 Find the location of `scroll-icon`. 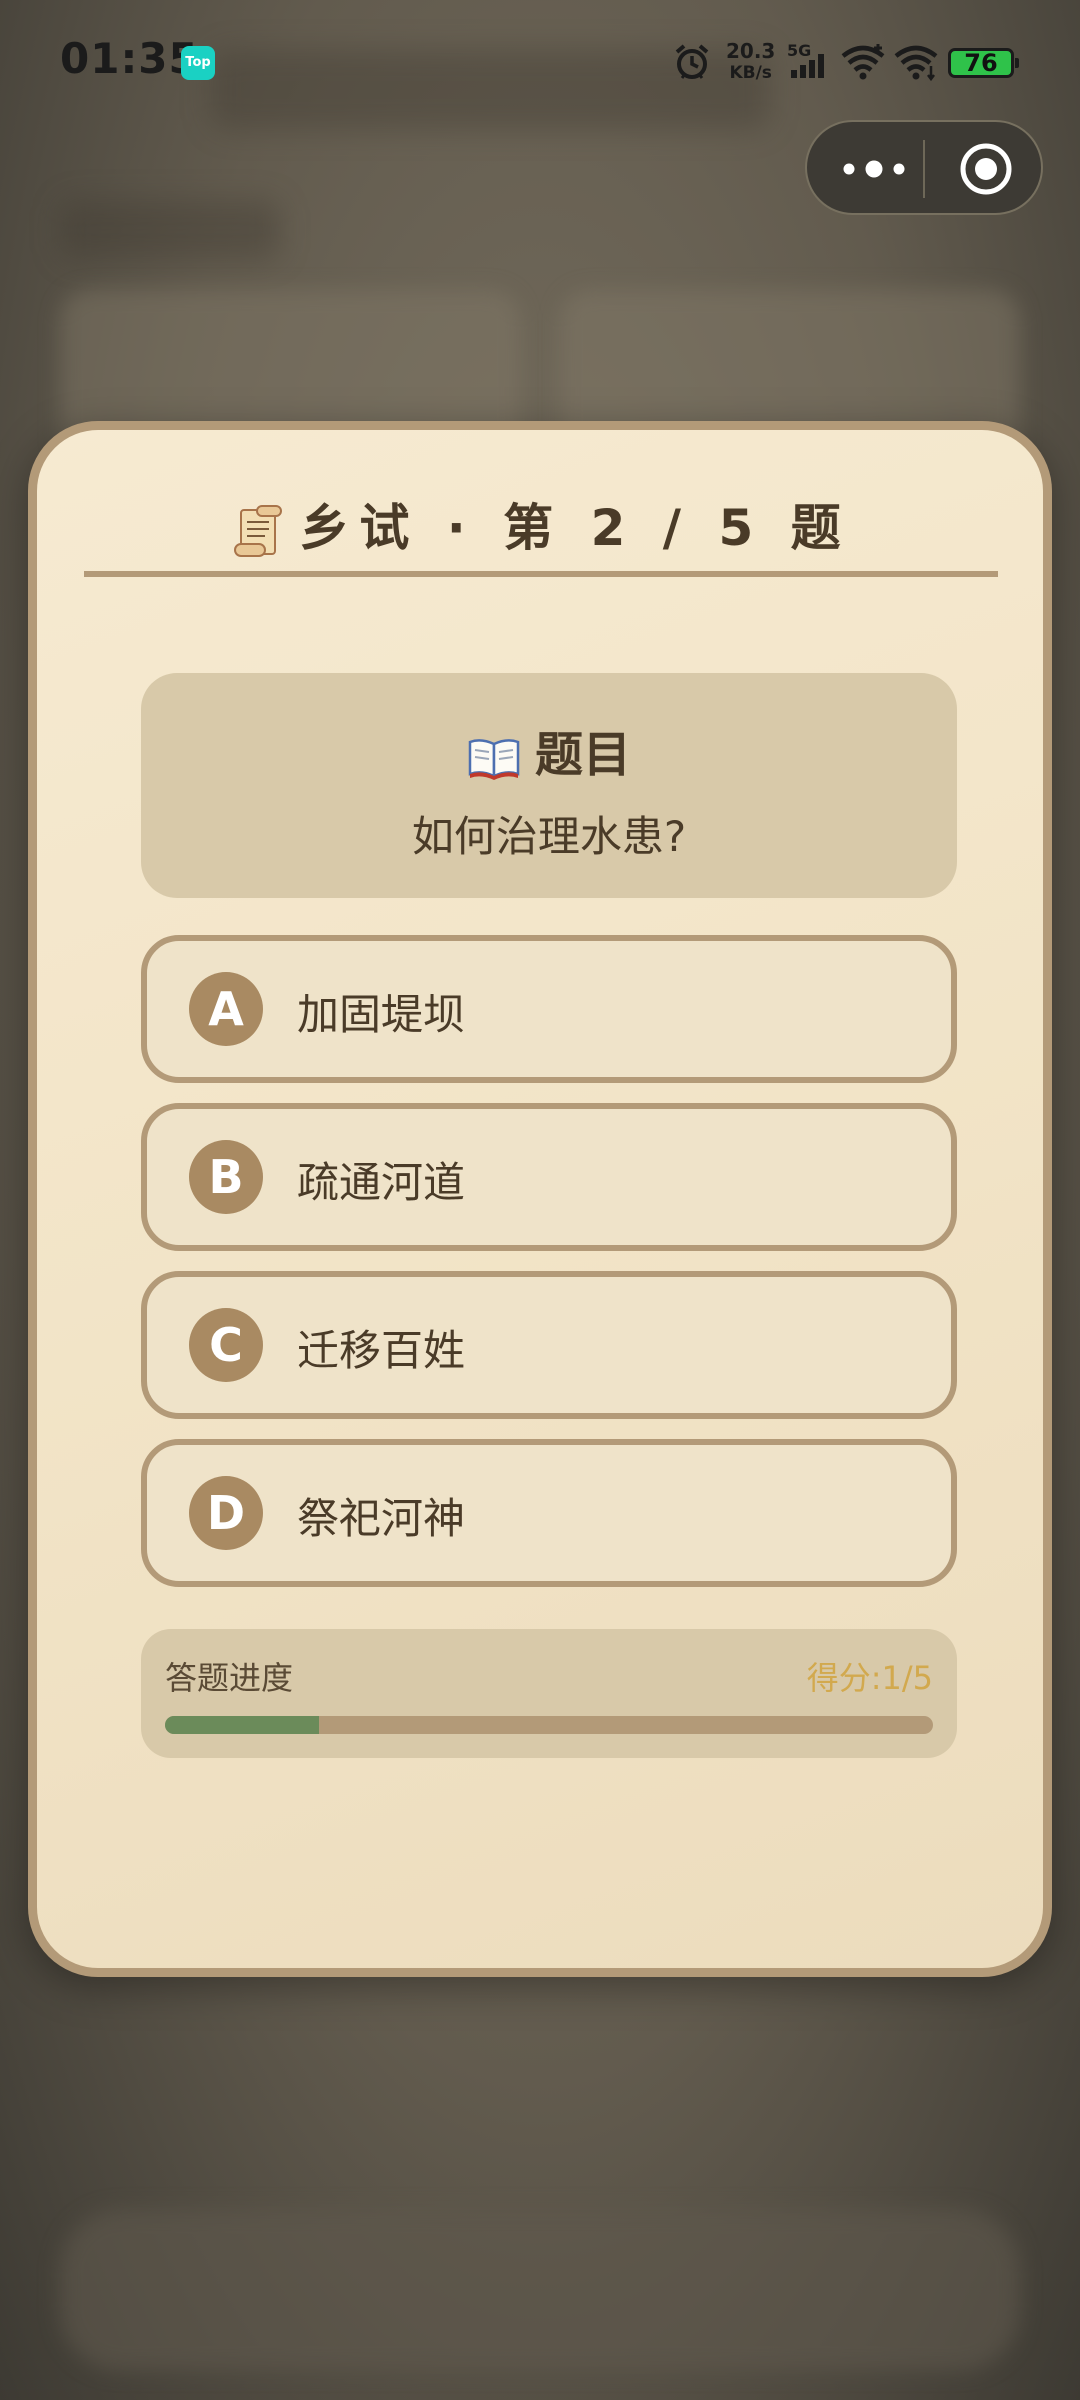

scroll-icon is located at coordinates (258, 530).